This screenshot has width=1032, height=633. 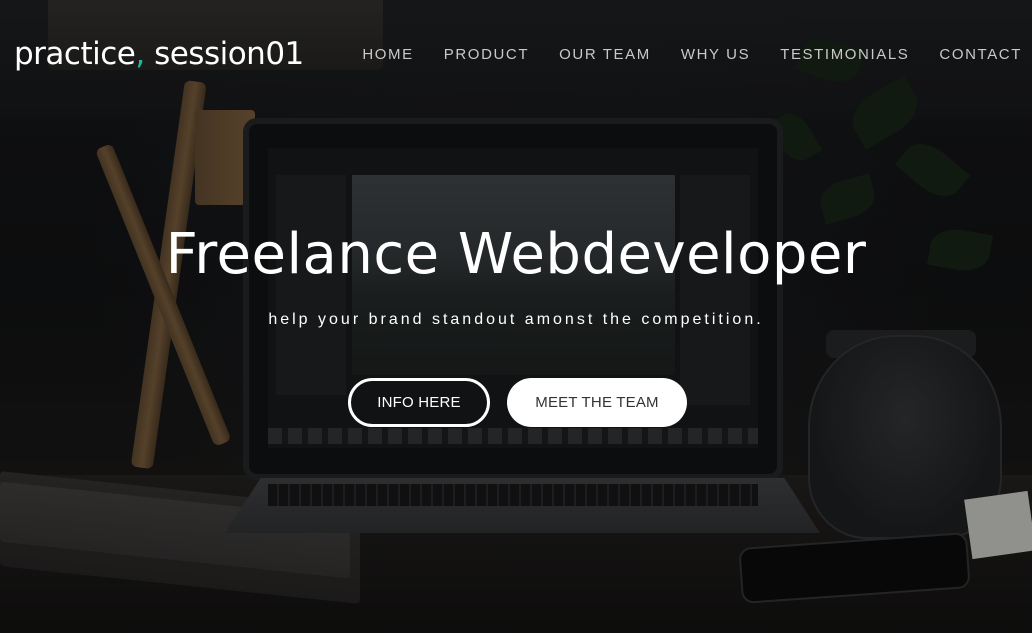 What do you see at coordinates (605, 54) in the screenshot?
I see `nav-link-our-team: OUR TEAM` at bounding box center [605, 54].